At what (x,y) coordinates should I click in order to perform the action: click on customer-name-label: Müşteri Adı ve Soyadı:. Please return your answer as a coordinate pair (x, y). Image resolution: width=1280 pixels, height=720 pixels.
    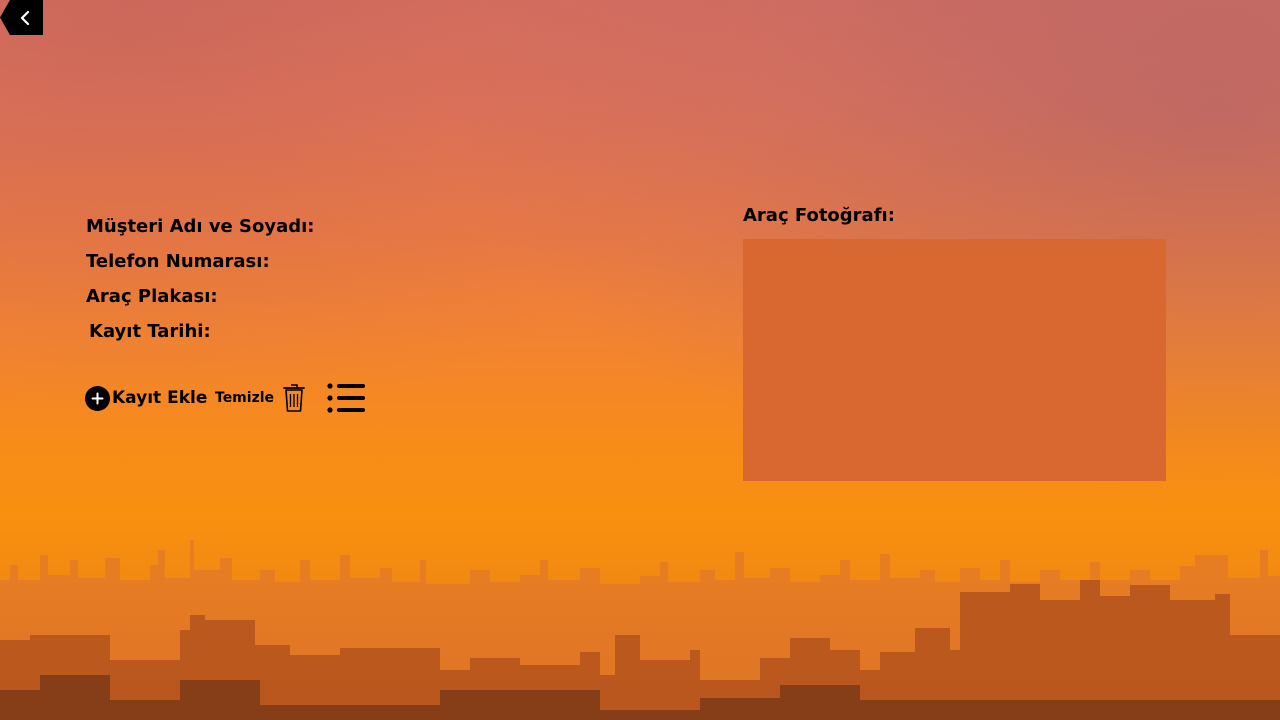
    Looking at the image, I should click on (200, 226).